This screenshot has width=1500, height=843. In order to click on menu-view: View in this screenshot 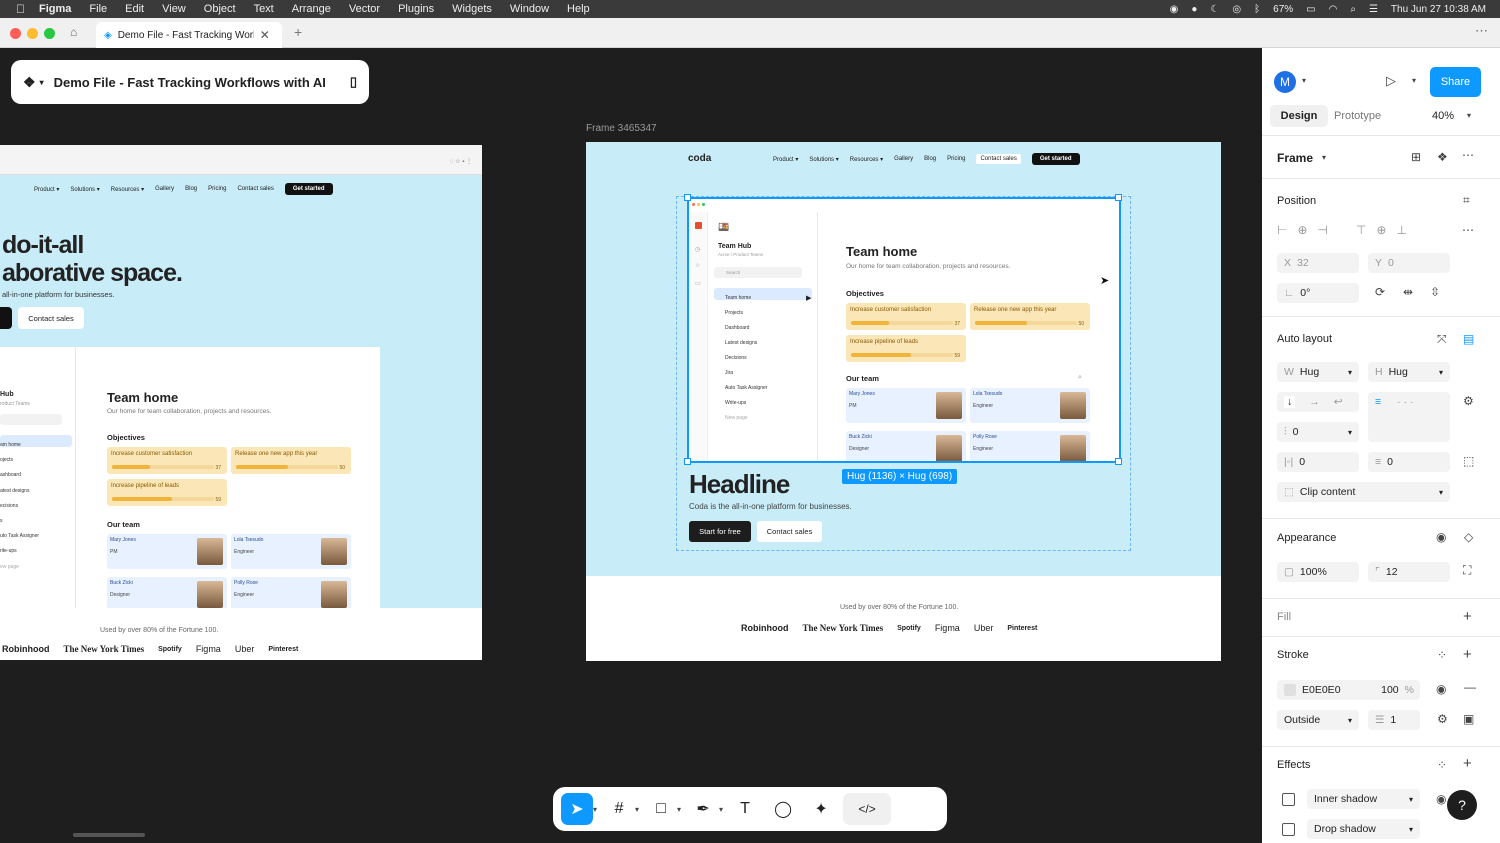, I will do `click(174, 9)`.